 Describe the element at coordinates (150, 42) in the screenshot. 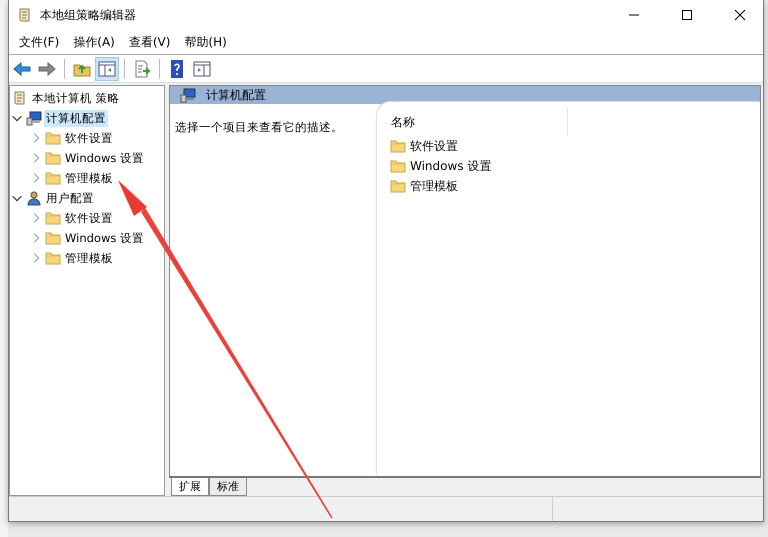

I see `menu-item: 查看(V)` at that location.